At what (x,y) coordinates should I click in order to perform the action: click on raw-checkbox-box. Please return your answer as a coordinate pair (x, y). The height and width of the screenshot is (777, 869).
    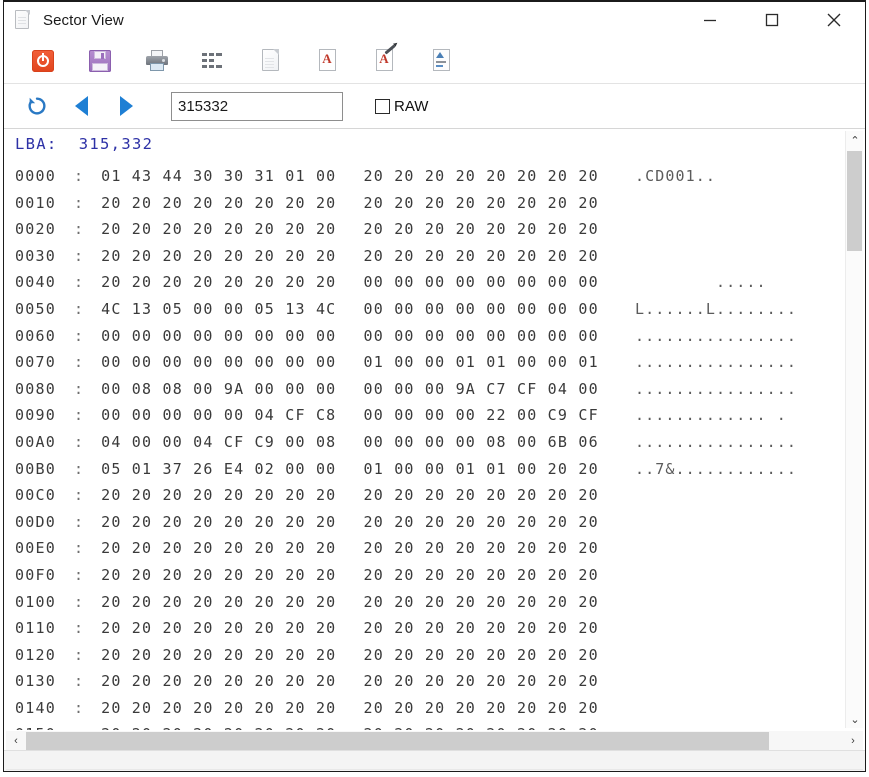
    Looking at the image, I should click on (382, 106).